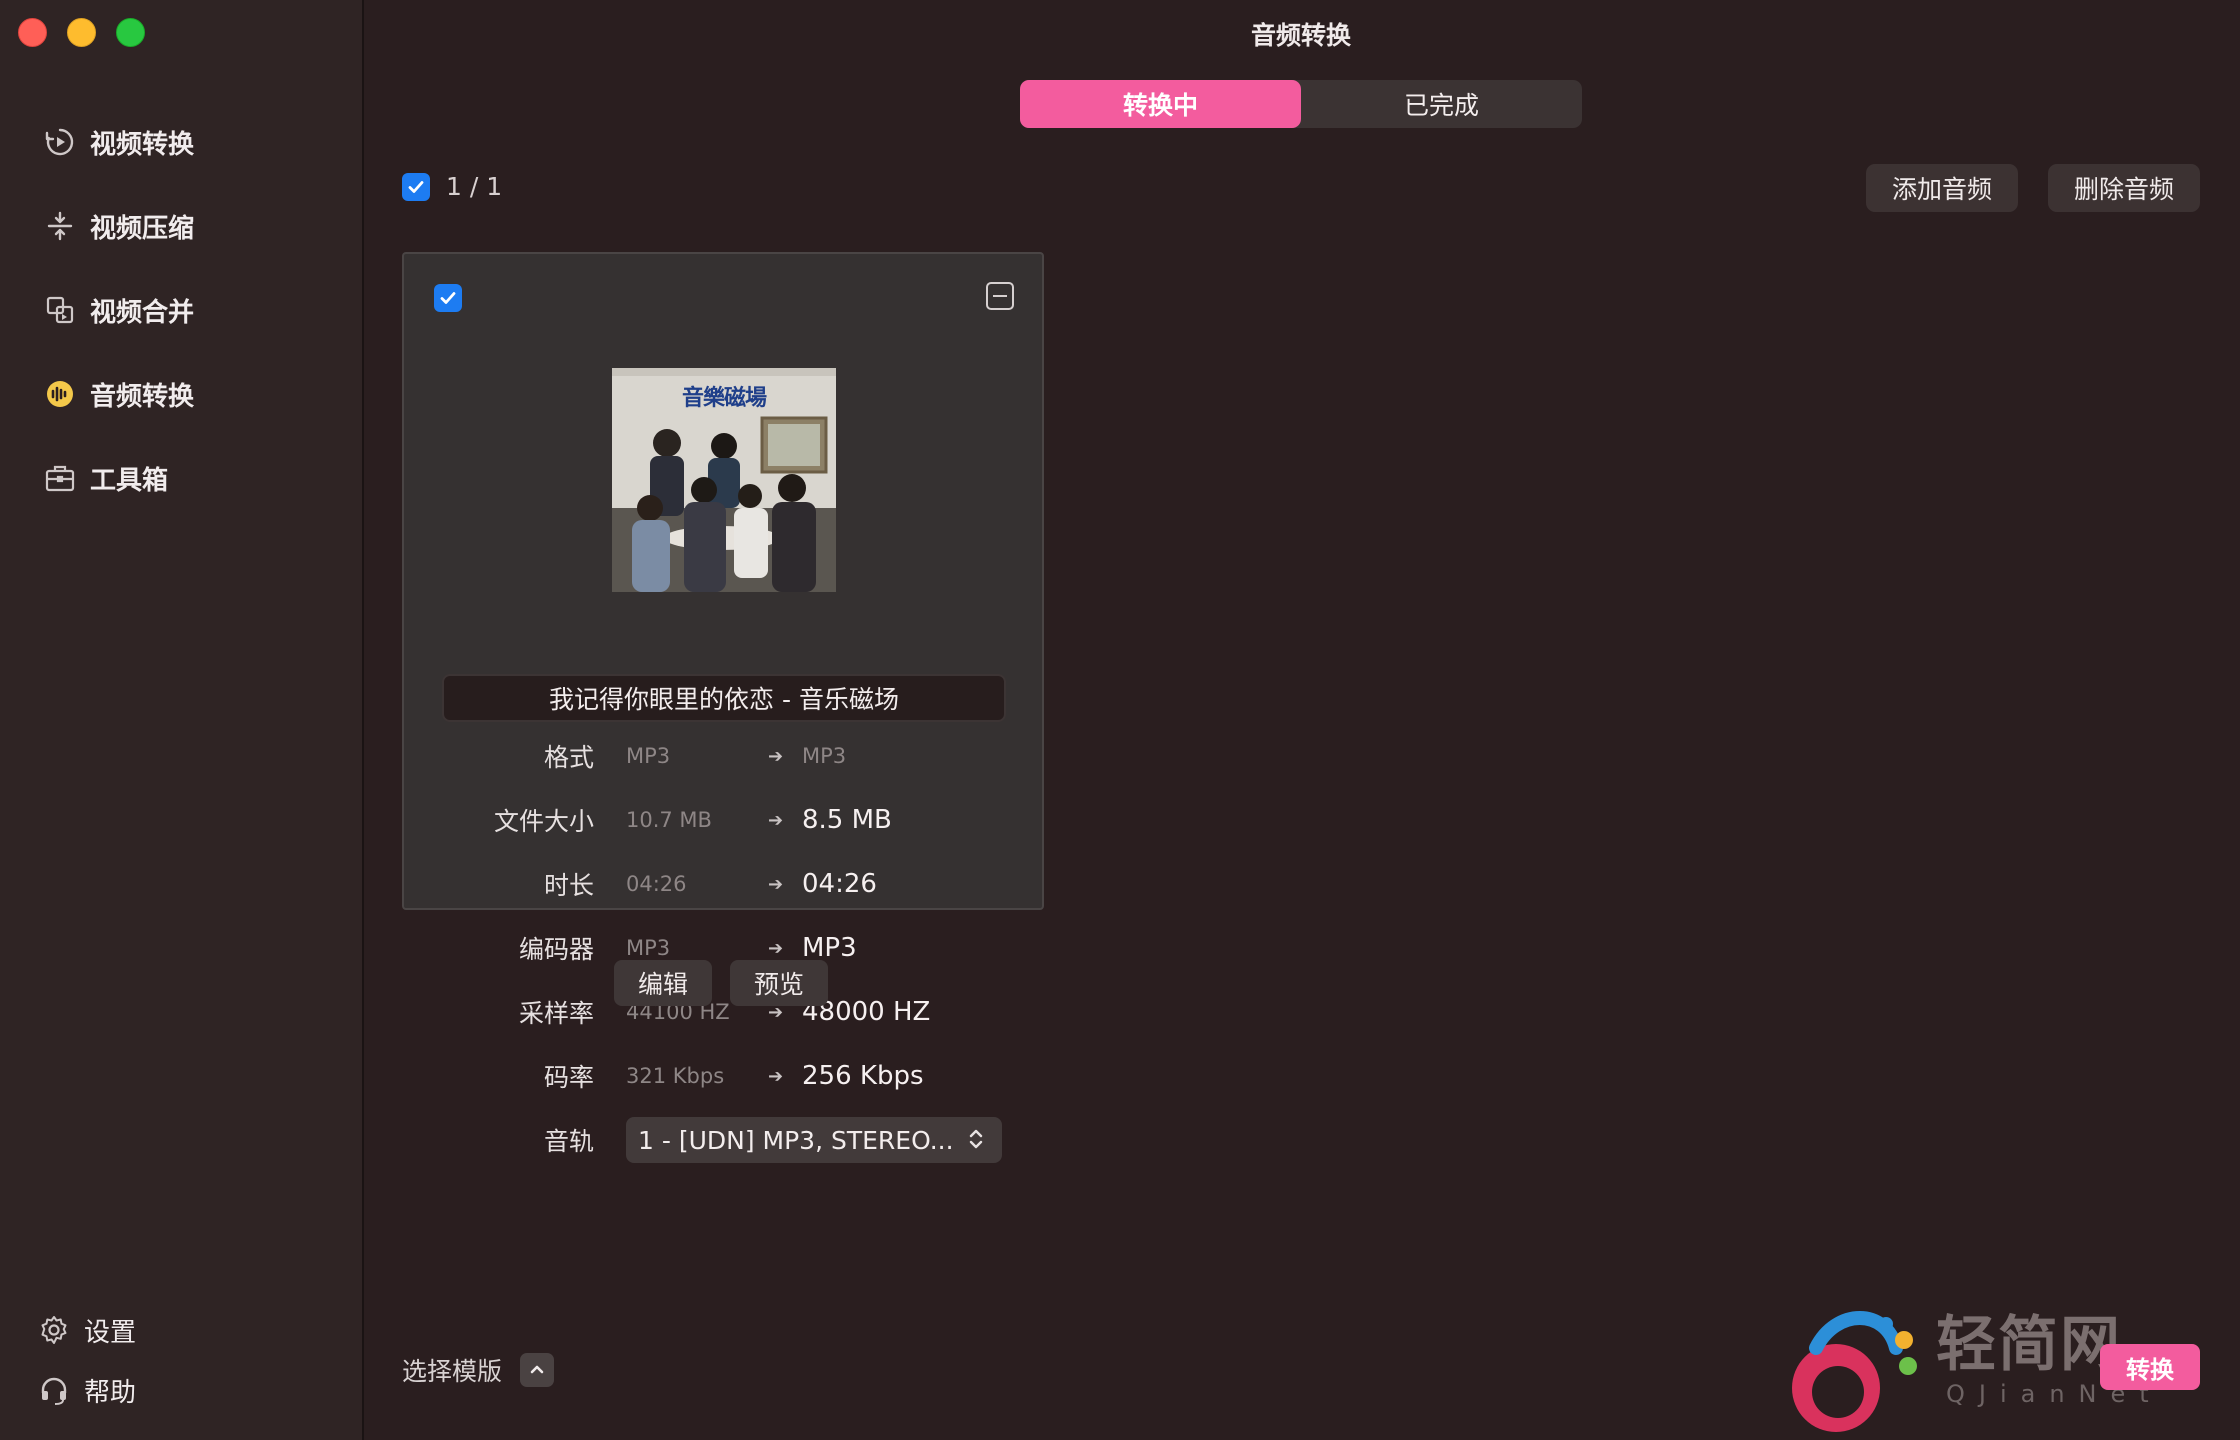 The height and width of the screenshot is (1440, 2240). Describe the element at coordinates (675, 1076) in the screenshot. I see `row-old-value: 321 Kbps` at that location.